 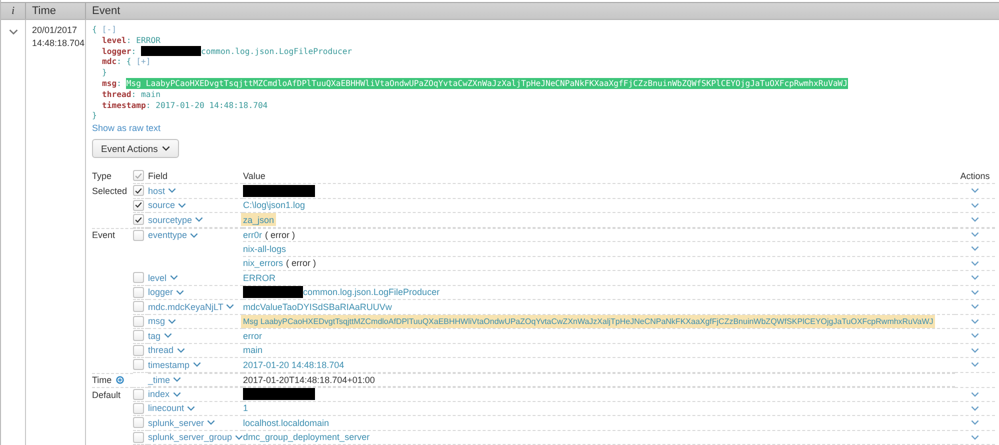 What do you see at coordinates (166, 149) in the screenshot?
I see `caret-icon` at bounding box center [166, 149].